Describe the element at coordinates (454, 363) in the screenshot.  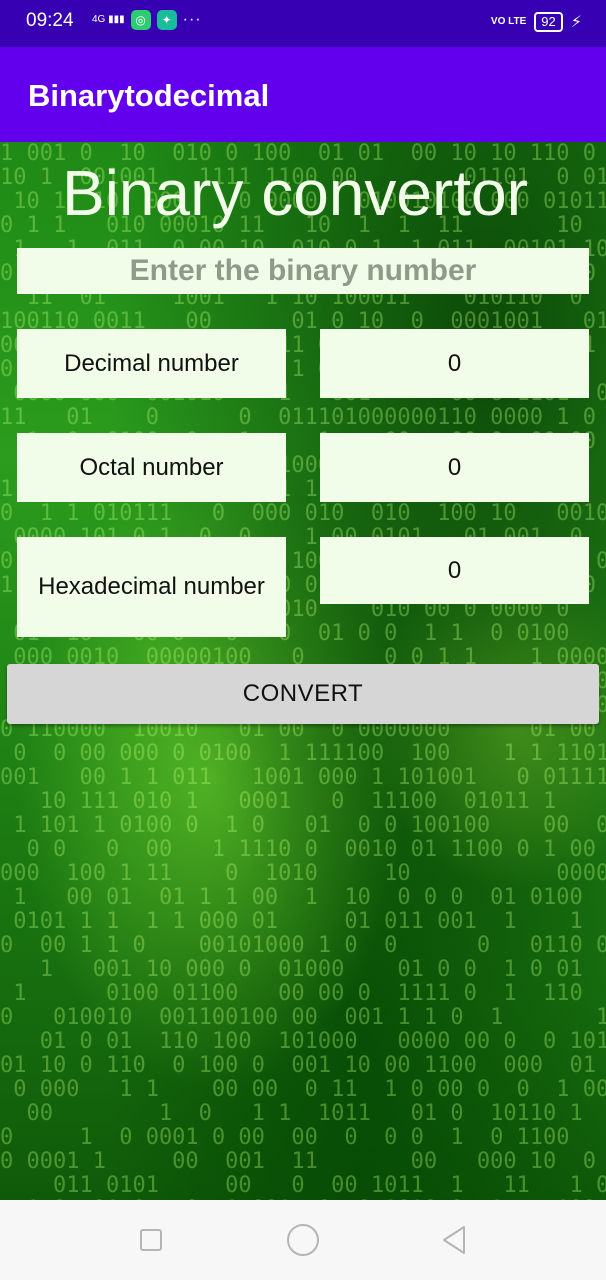
I see `decimal-value: 0` at that location.